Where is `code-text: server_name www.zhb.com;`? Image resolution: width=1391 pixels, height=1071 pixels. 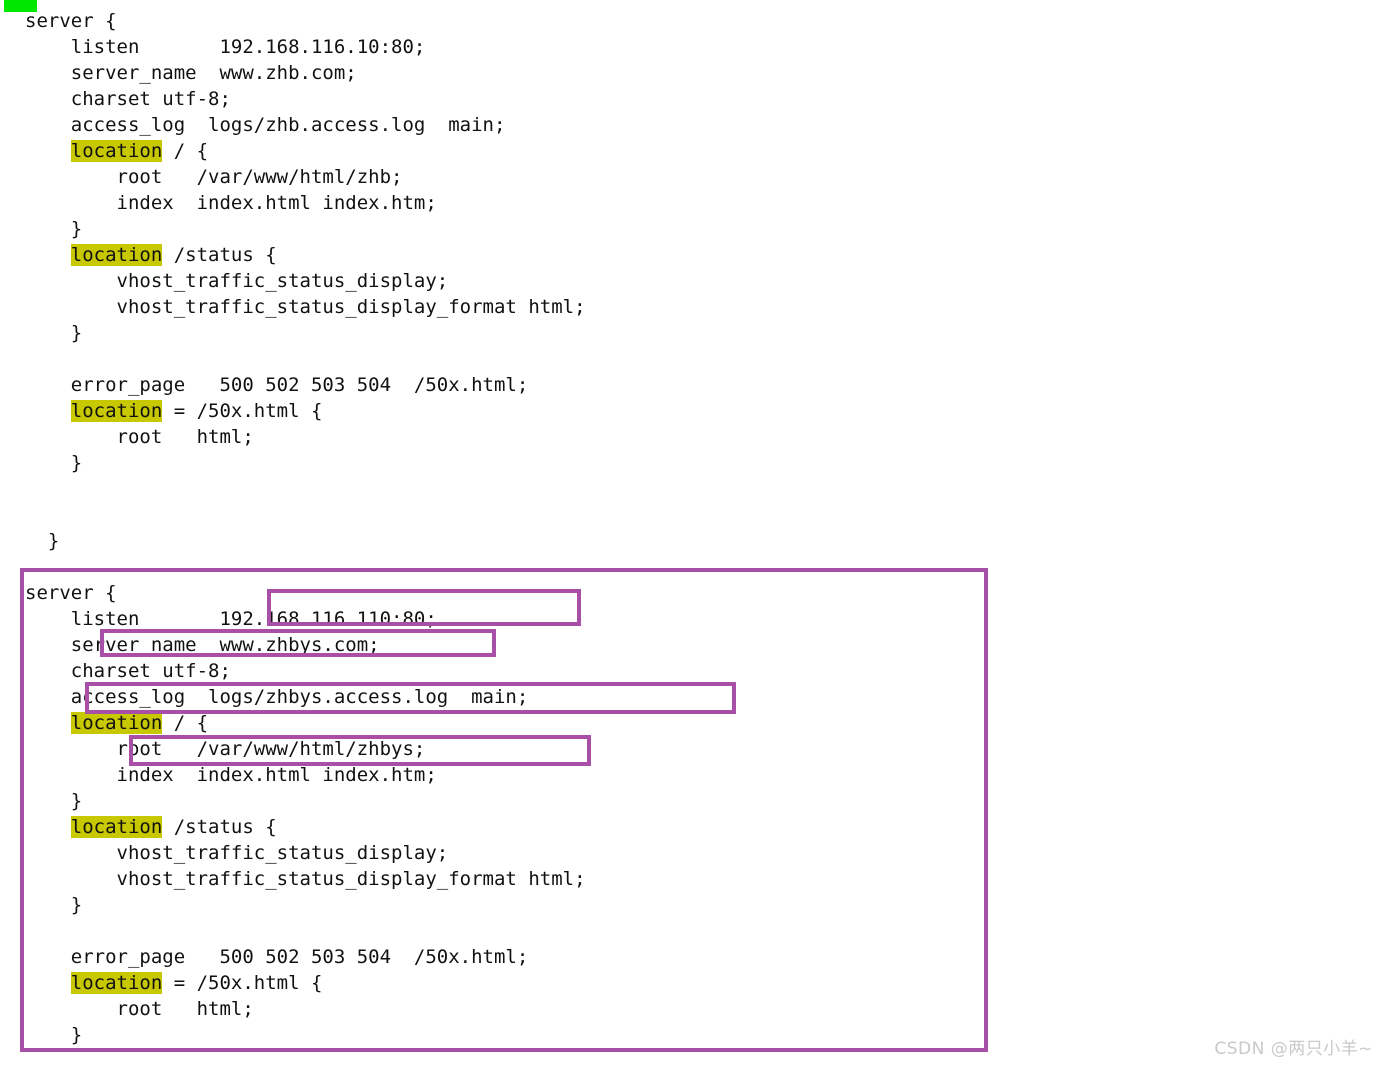
code-text: server_name www.zhb.com; is located at coordinates (191, 73).